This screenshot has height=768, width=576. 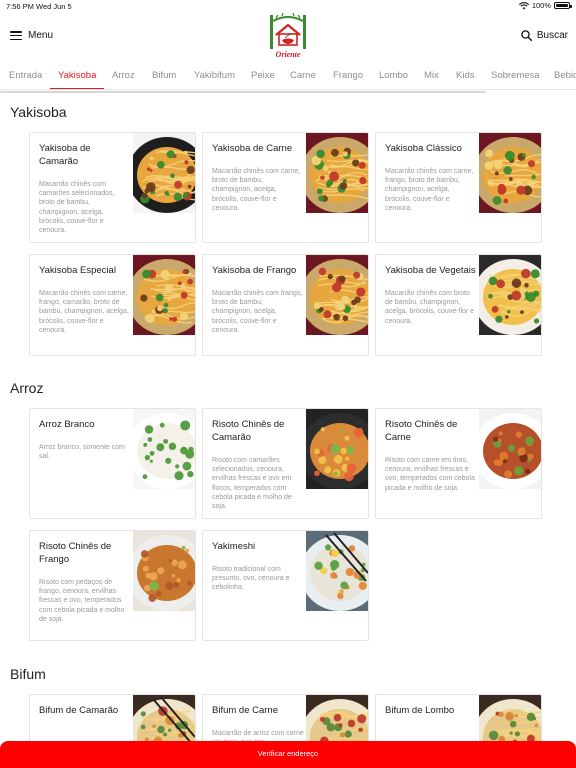 What do you see at coordinates (420, 710) in the screenshot?
I see `menu-item-name: Bifum de Lombo` at bounding box center [420, 710].